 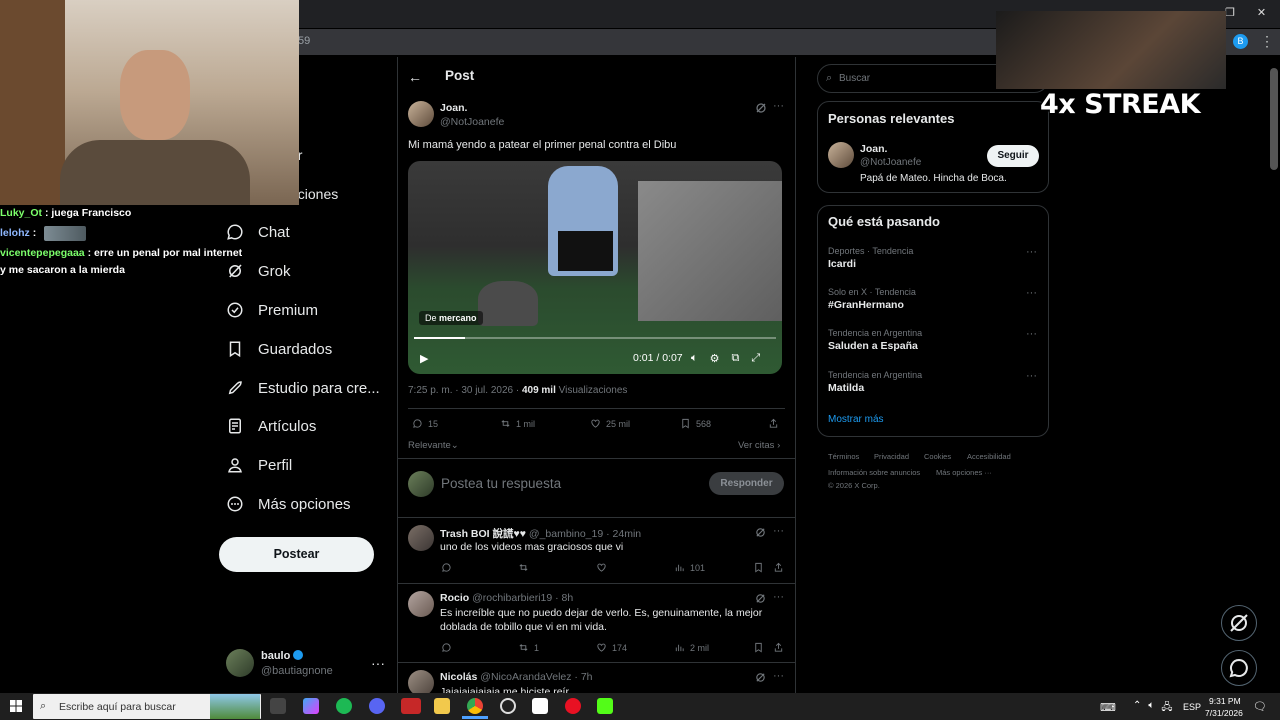 I want to click on window-controls: ❐ ✕, so click(x=1245, y=12).